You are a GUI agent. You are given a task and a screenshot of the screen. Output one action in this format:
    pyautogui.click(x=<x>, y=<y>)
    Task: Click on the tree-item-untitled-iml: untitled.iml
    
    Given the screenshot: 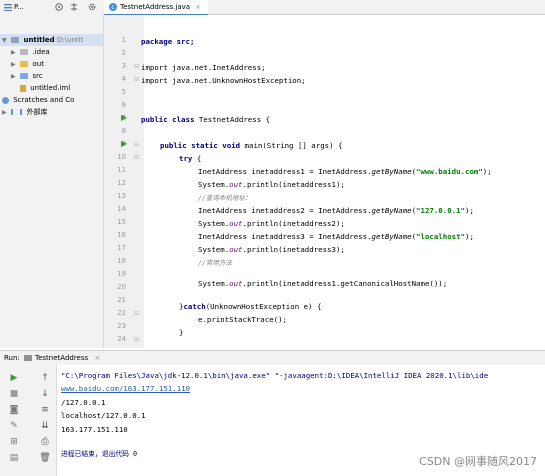 What is the action you would take?
    pyautogui.click(x=35, y=88)
    